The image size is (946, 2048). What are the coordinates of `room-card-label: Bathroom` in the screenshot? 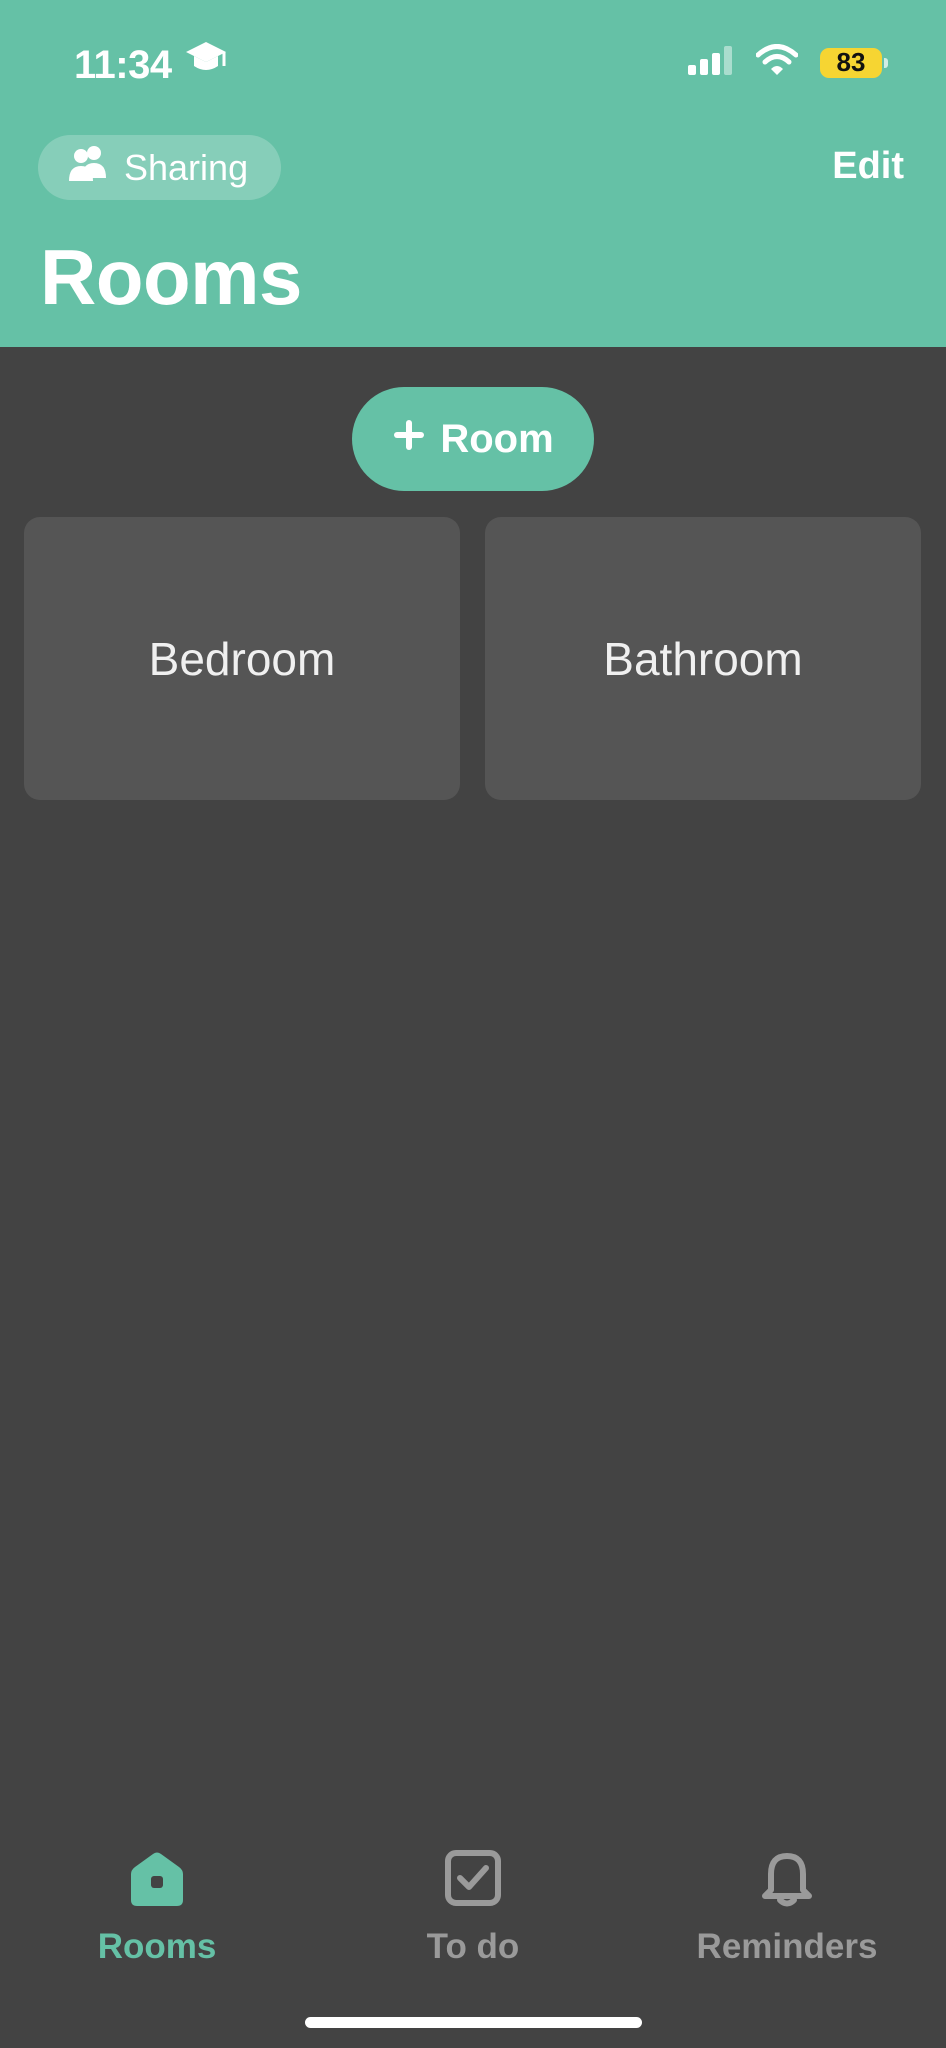 It's located at (703, 658).